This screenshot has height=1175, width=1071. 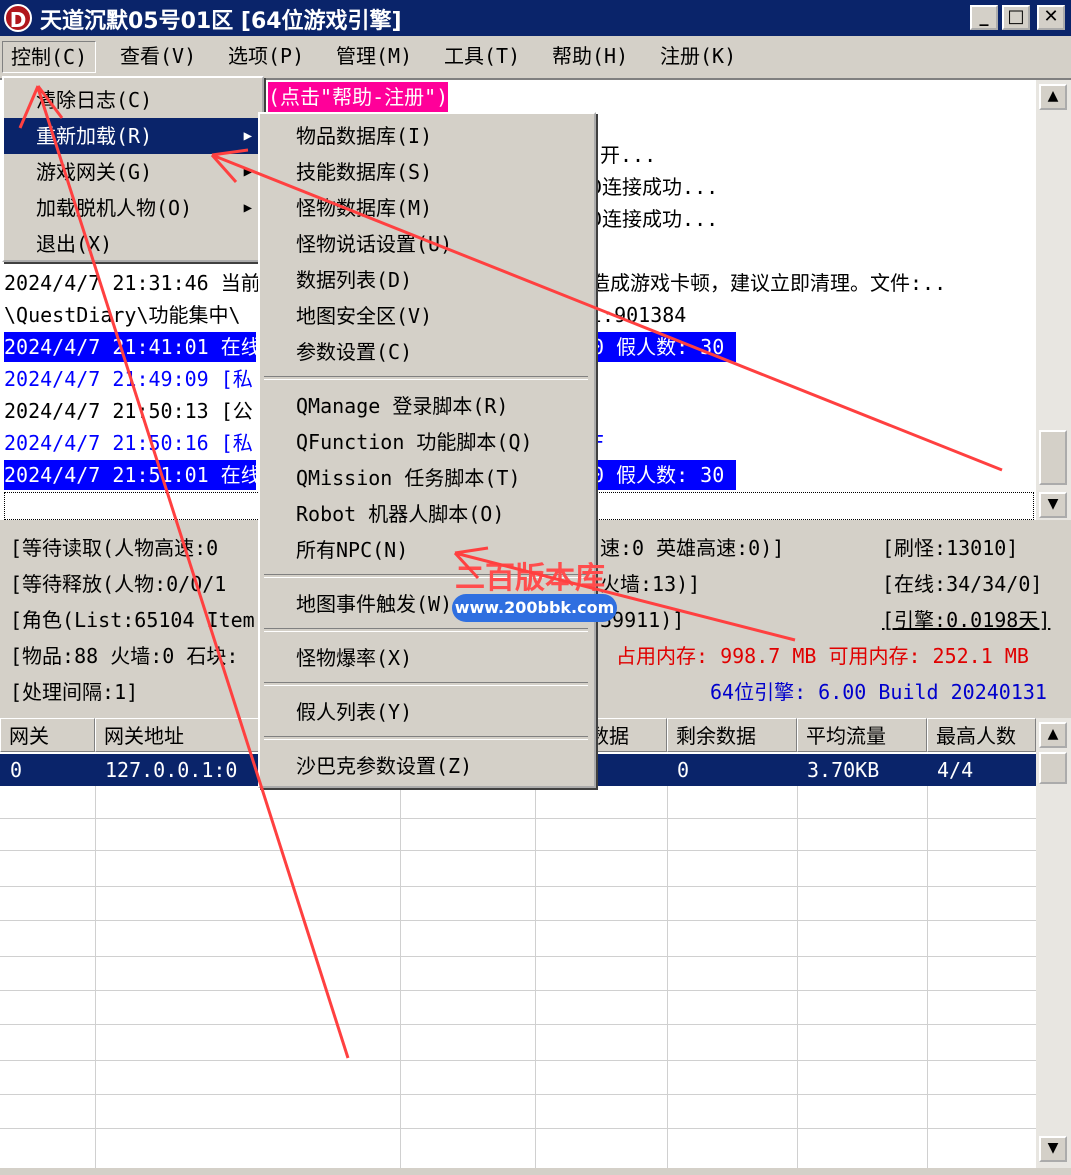 What do you see at coordinates (843, 770) in the screenshot?
I see `cell-avg-traffic: 3.70KB` at bounding box center [843, 770].